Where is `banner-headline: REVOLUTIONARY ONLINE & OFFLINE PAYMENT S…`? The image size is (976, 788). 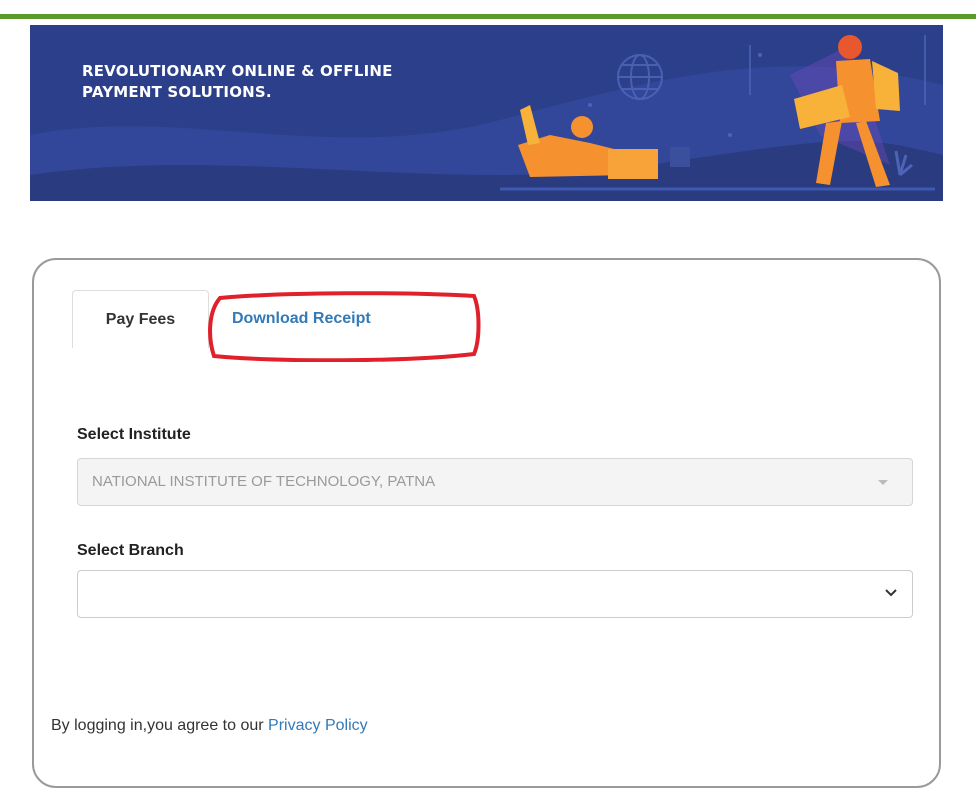 banner-headline: REVOLUTIONARY ONLINE & OFFLINE PAYMENT S… is located at coordinates (292, 82).